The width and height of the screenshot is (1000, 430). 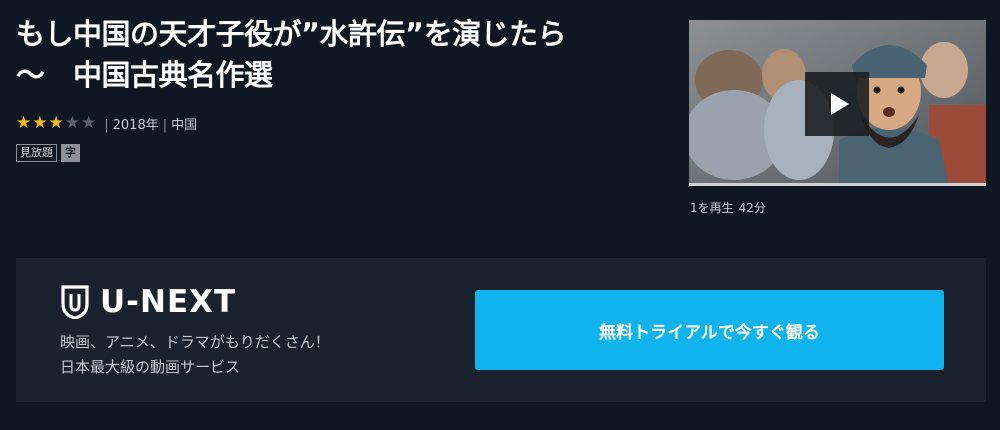 I want to click on duration-label: 42分, so click(x=752, y=208).